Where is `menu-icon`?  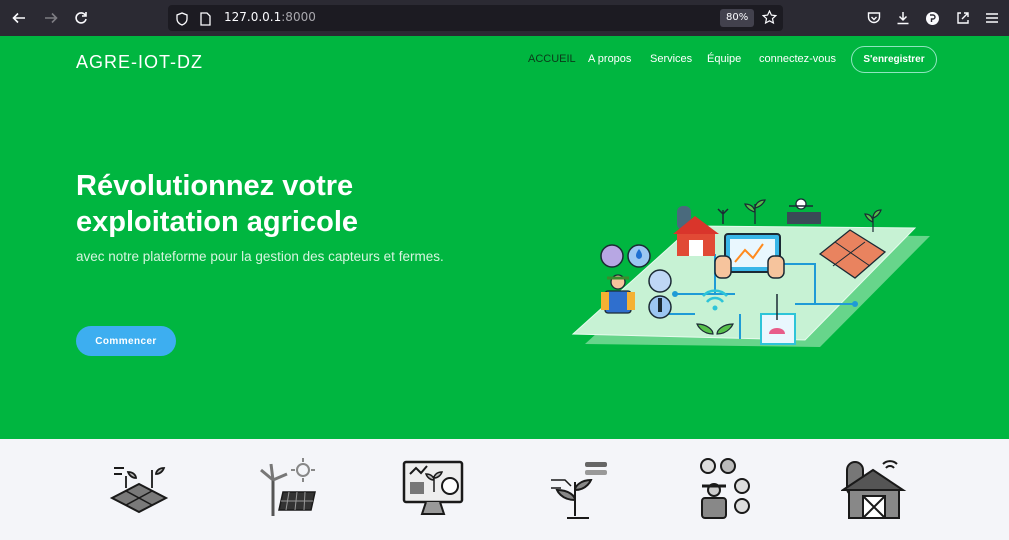
menu-icon is located at coordinates (992, 18).